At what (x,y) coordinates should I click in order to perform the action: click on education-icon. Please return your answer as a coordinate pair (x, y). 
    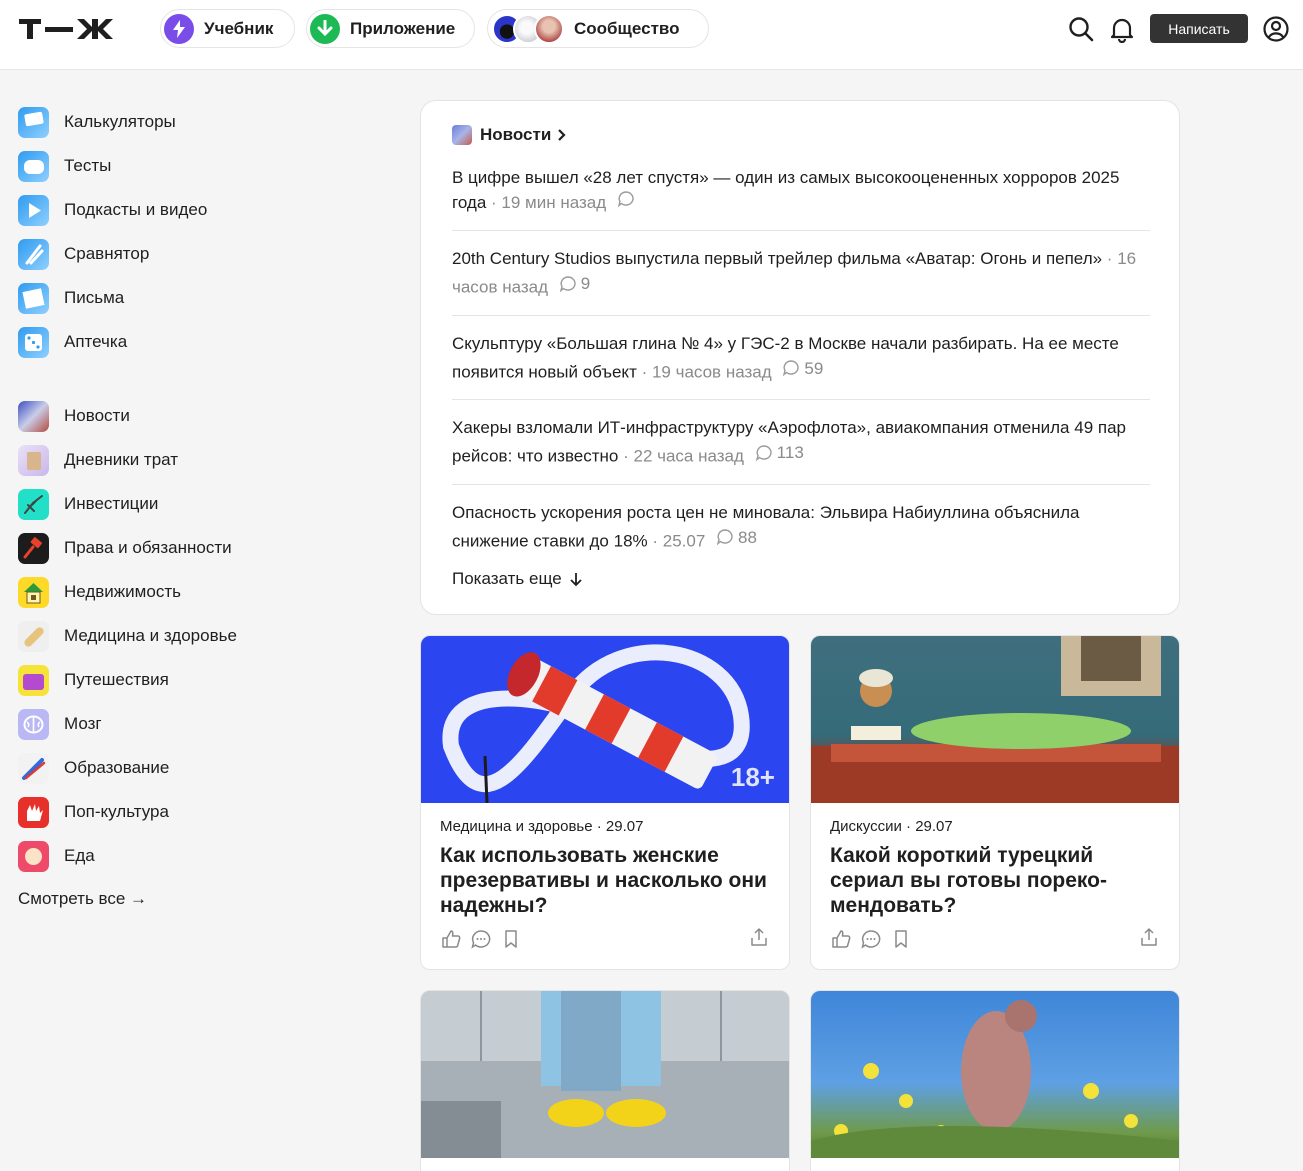
    Looking at the image, I should click on (33, 768).